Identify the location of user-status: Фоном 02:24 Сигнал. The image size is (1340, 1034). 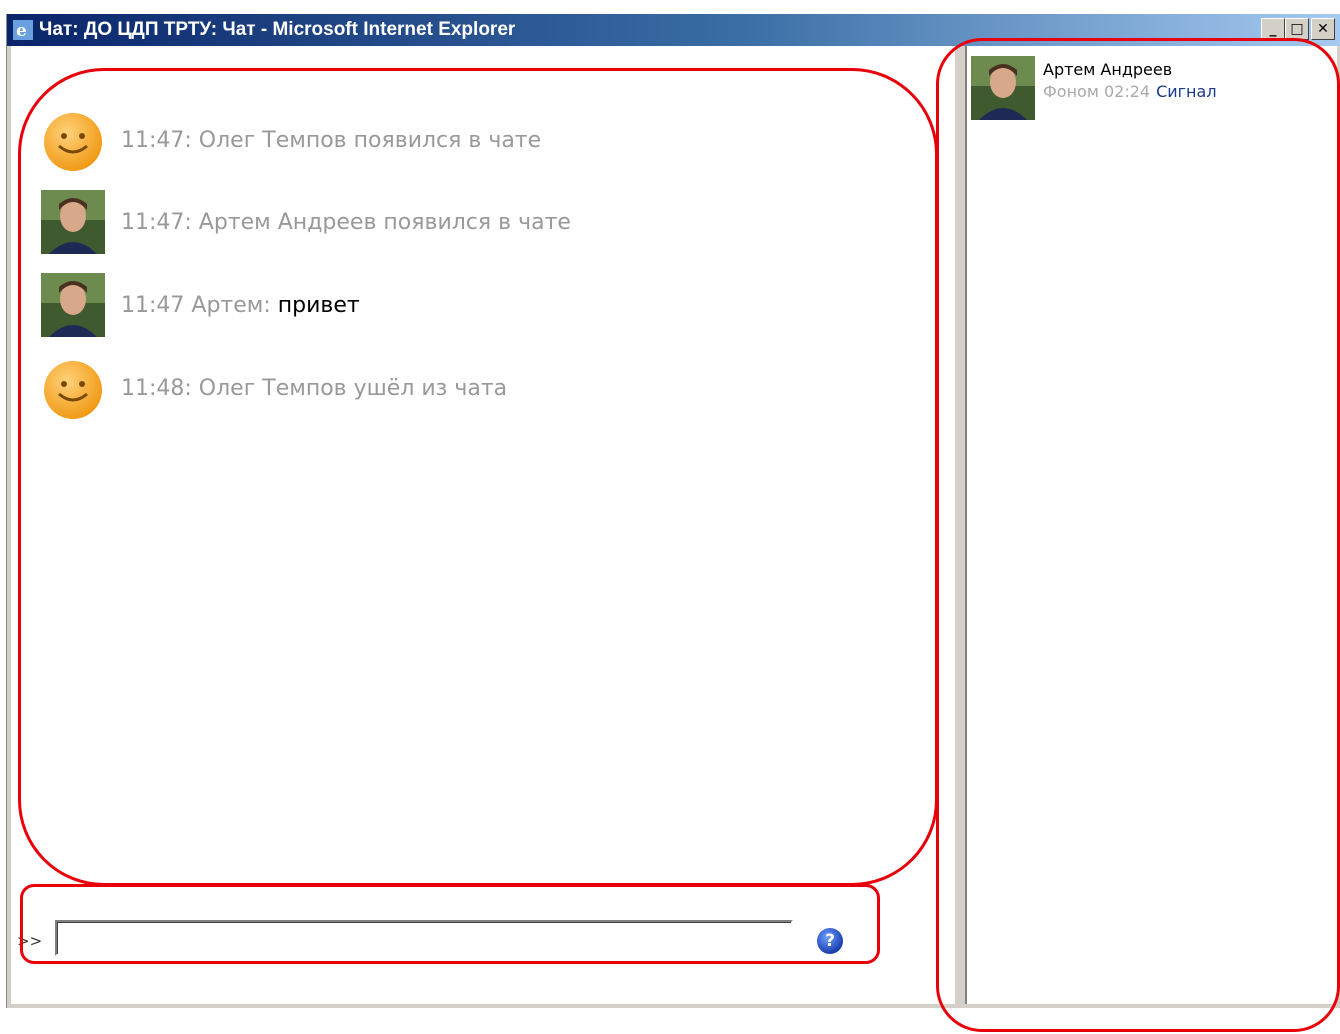
(1130, 91).